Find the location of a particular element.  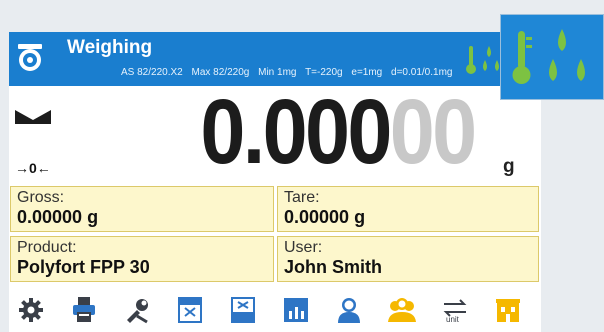

unit-change-icon: unit is located at coordinates (455, 311).